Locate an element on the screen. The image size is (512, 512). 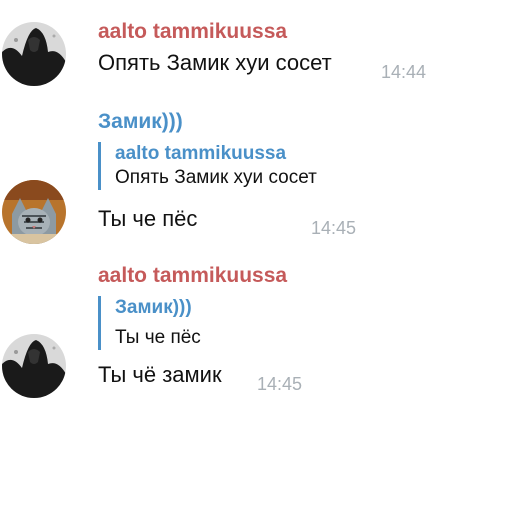
message-text: Опять Замик хуи сосет is located at coordinates (215, 62).